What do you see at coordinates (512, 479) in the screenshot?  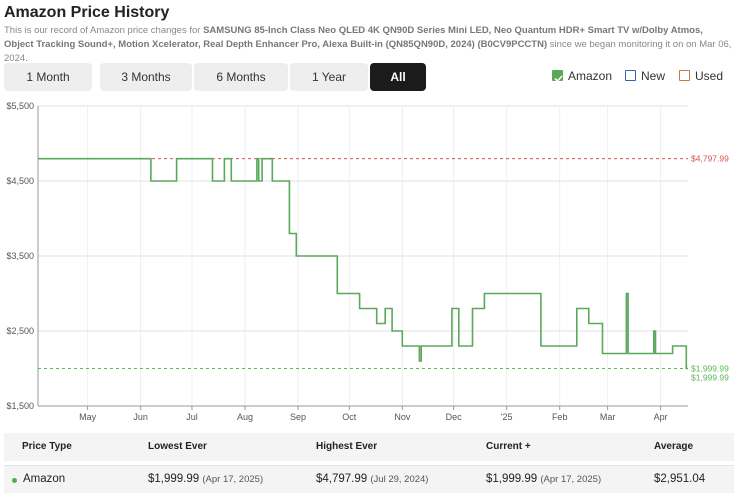 I see `current-price: $1,999.99` at bounding box center [512, 479].